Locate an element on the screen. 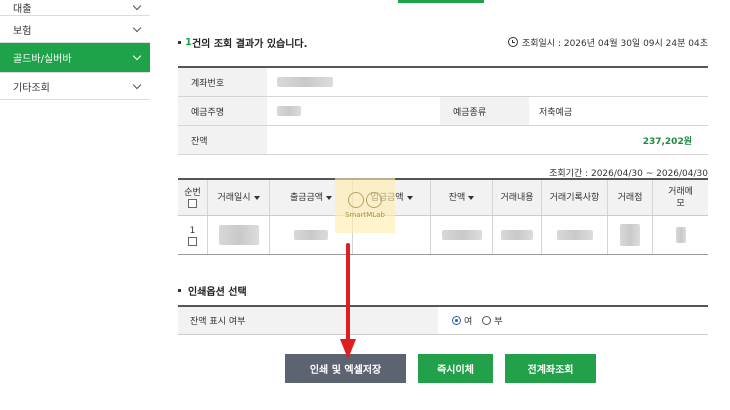  row-record is located at coordinates (575, 235).